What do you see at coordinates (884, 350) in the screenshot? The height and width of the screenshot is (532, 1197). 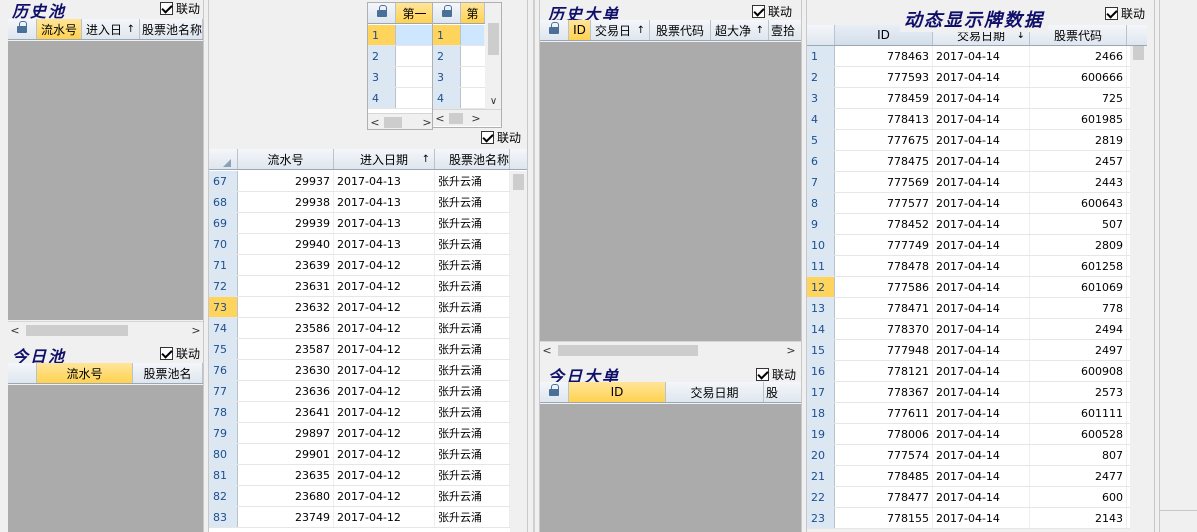 I see `id-cell: 777948` at bounding box center [884, 350].